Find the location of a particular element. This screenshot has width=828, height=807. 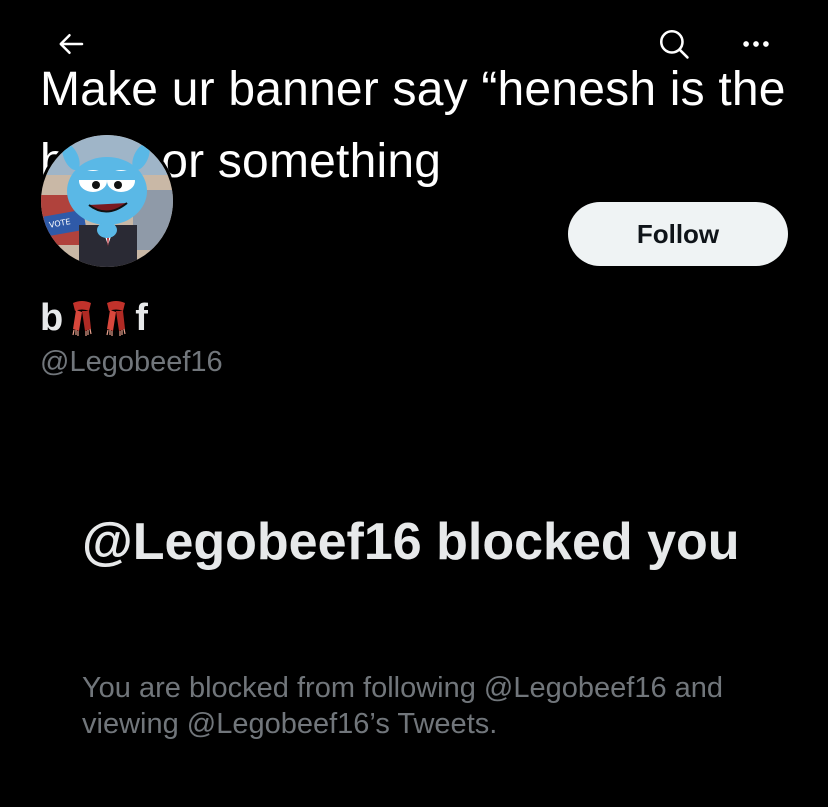

search-icon is located at coordinates (674, 44).